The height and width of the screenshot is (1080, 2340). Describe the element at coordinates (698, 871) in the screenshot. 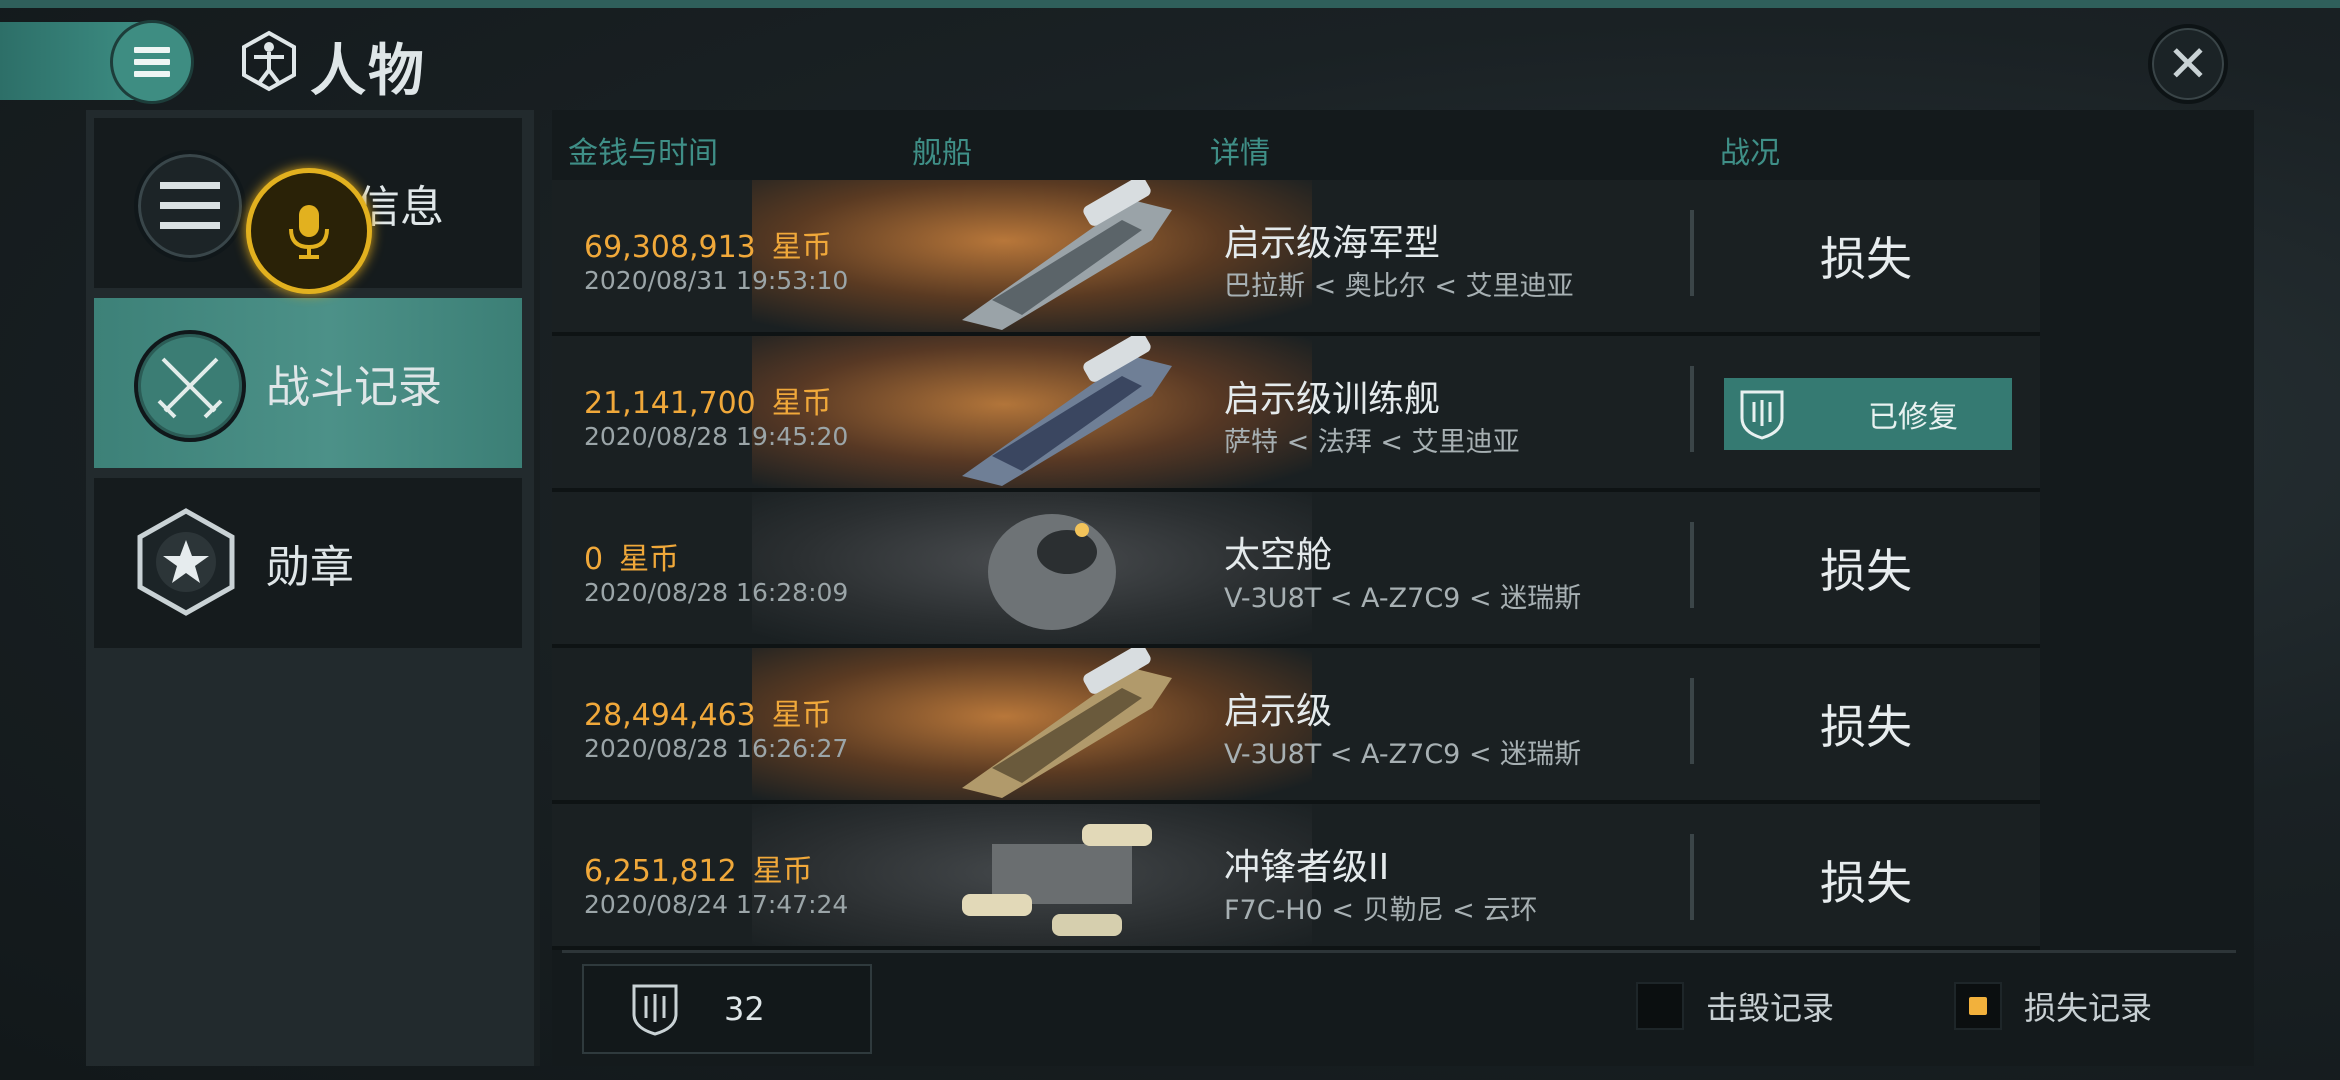

I see `amount: 6,251,812 星币` at that location.